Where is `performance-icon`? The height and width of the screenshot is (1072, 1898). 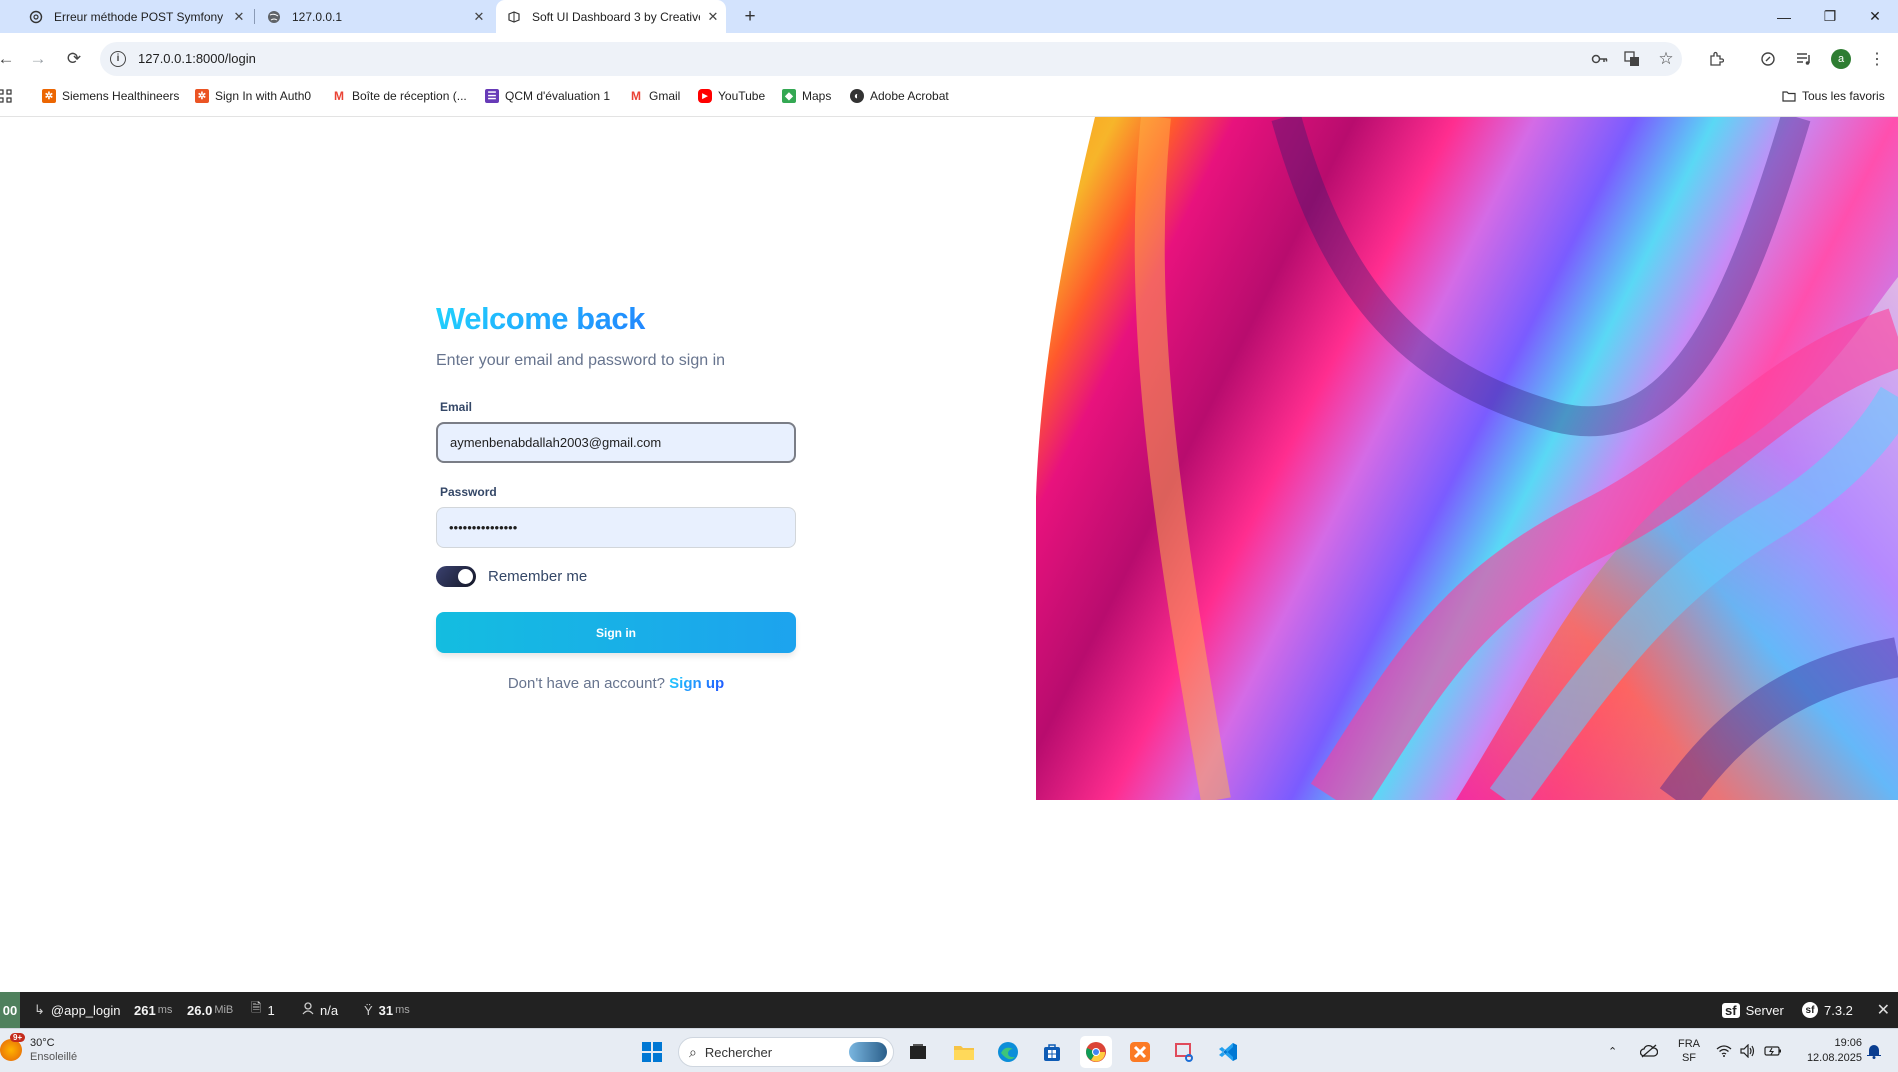
performance-icon is located at coordinates (1768, 59).